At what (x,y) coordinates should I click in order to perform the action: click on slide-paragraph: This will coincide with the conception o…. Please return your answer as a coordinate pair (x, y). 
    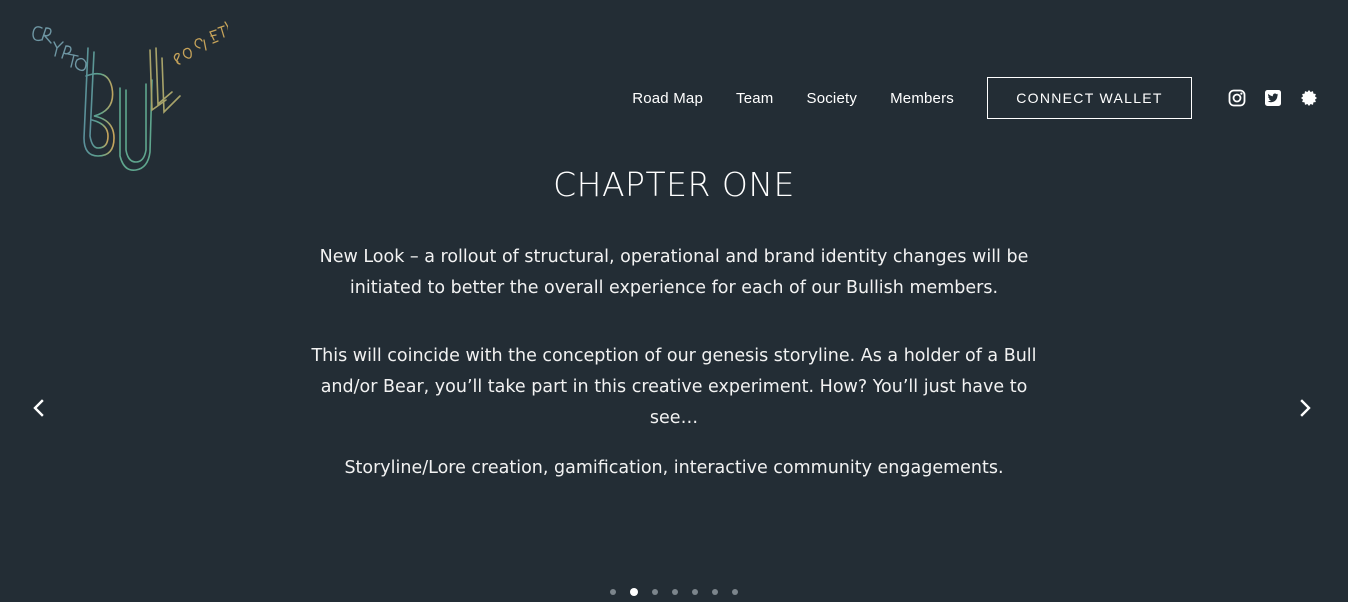
    Looking at the image, I should click on (674, 387).